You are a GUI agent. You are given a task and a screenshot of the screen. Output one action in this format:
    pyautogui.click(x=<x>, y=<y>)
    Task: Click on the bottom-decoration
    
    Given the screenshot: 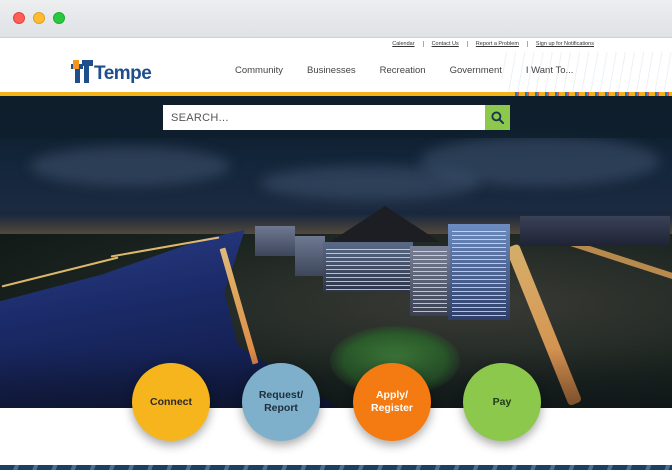 What is the action you would take?
    pyautogui.click(x=336, y=467)
    